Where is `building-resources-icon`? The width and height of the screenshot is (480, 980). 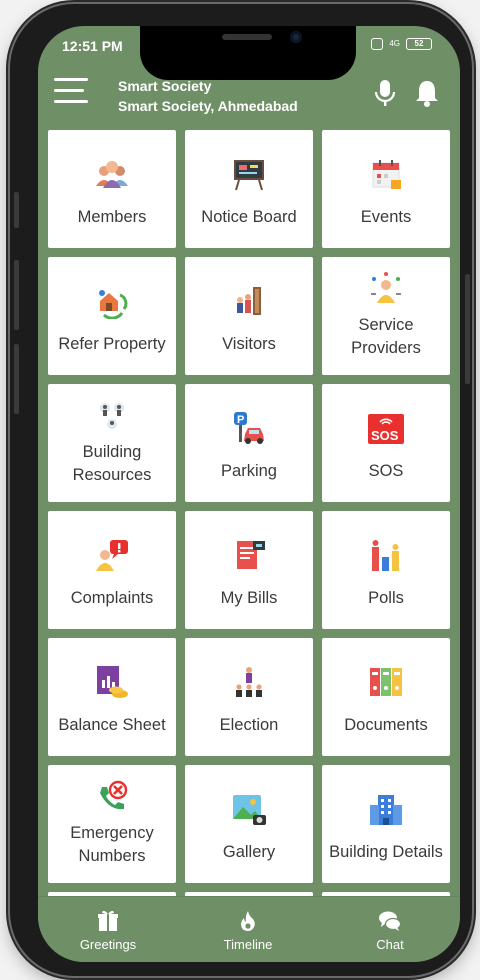
building-resources-icon is located at coordinates (112, 416).